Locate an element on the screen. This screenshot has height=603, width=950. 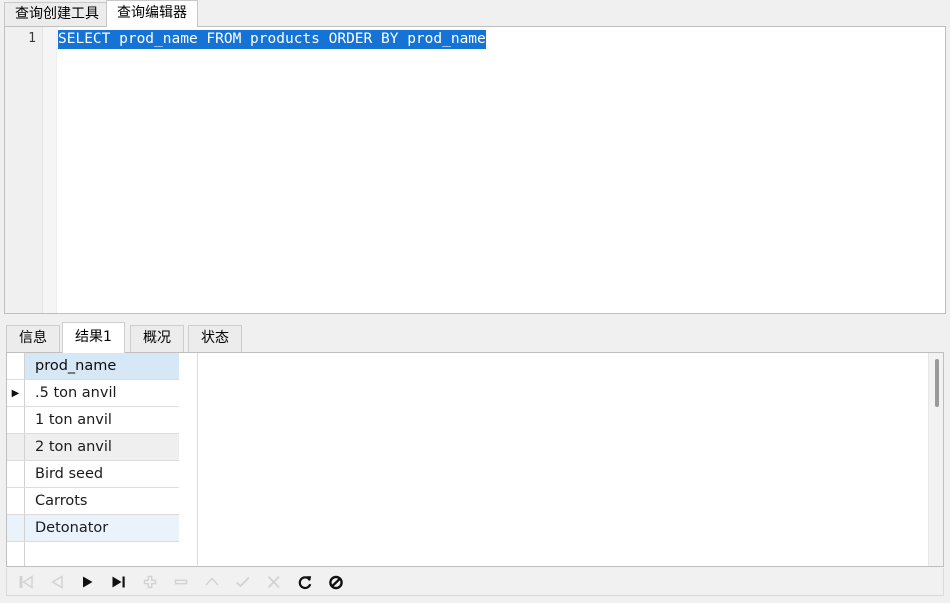
column-header-label: prod_name is located at coordinates (76, 366).